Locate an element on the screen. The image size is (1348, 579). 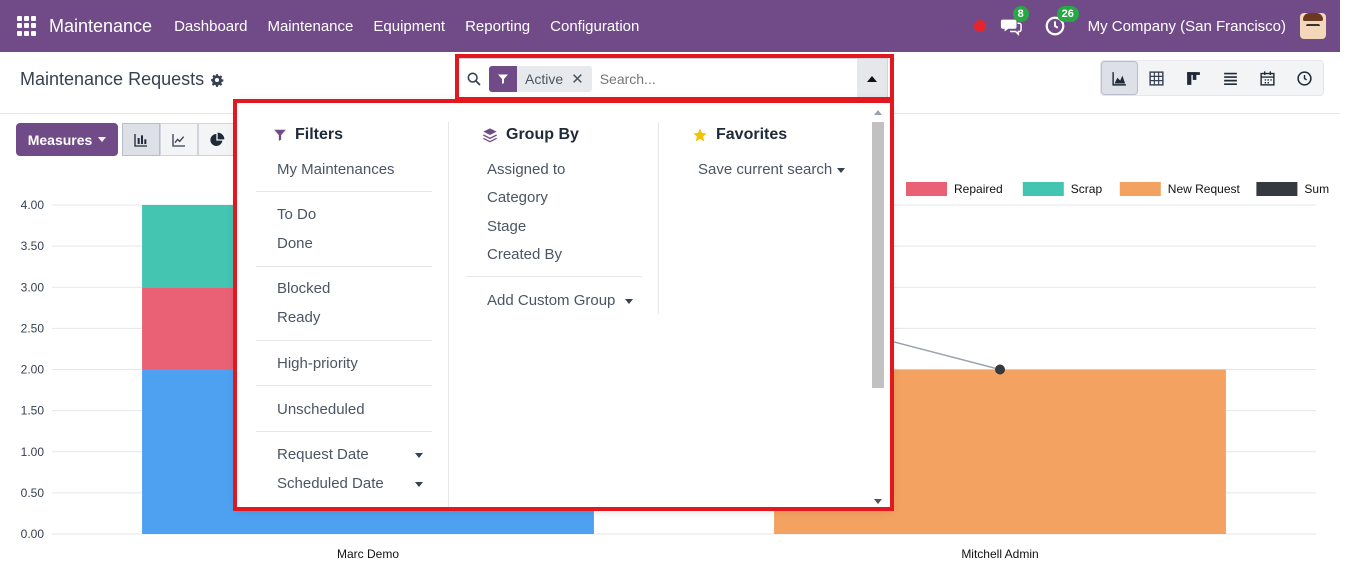
group-by-header: Group By is located at coordinates (530, 135).